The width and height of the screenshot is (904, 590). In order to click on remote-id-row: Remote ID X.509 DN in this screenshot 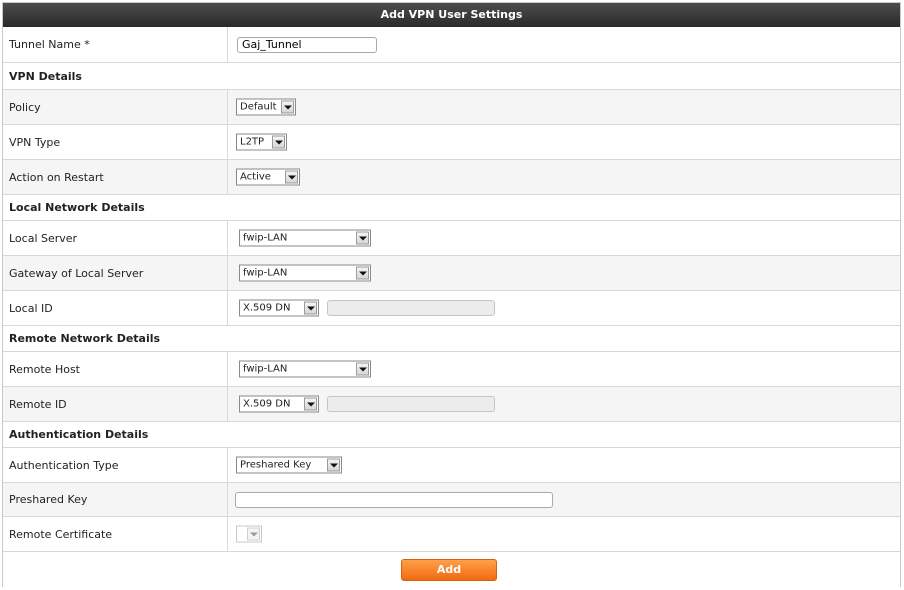, I will do `click(451, 403)`.